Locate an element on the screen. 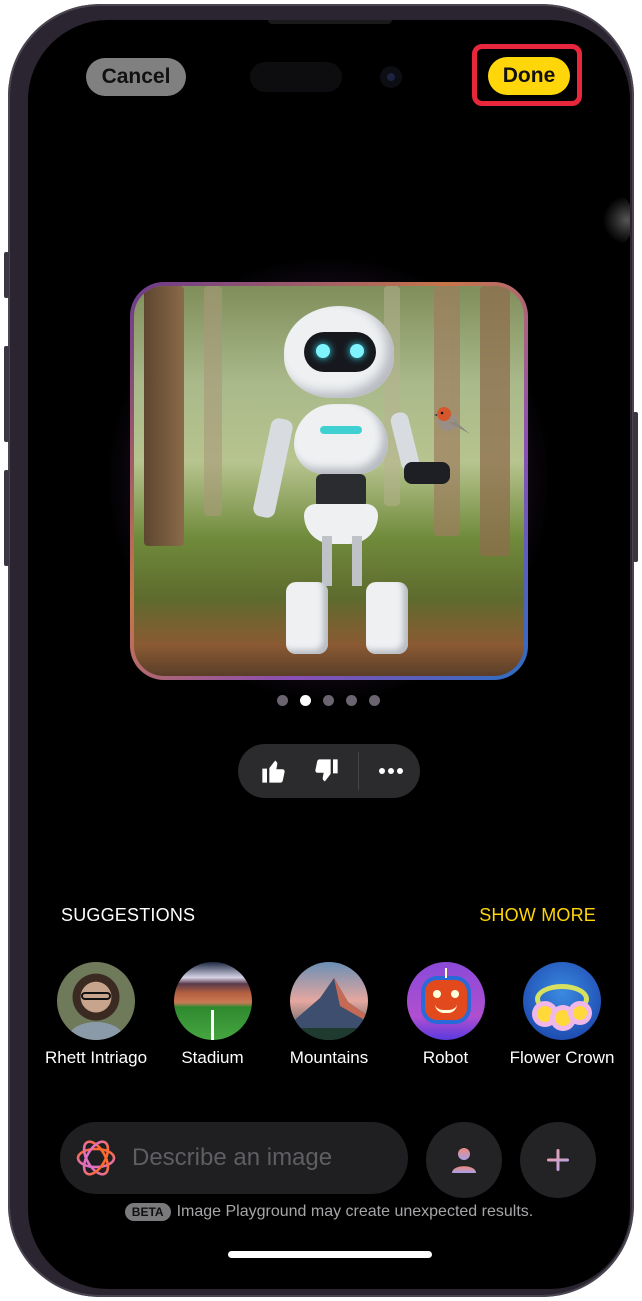 This screenshot has height=1301, width=642. home-indicator is located at coordinates (330, 1254).